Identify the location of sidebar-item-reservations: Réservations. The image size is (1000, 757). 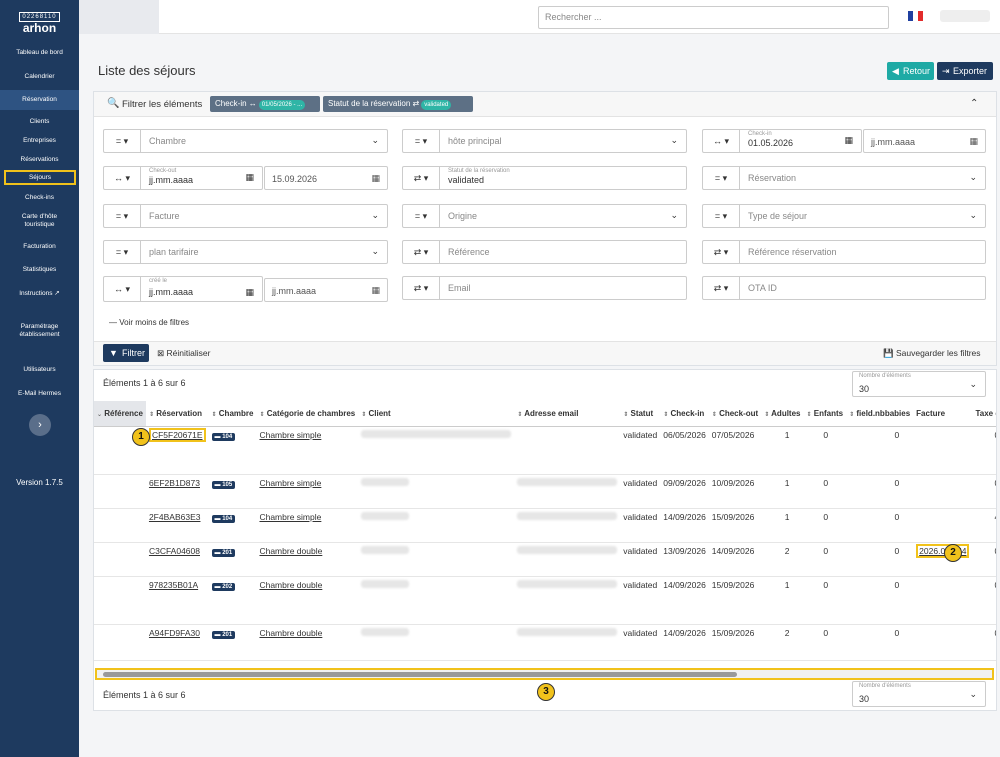
(39, 160).